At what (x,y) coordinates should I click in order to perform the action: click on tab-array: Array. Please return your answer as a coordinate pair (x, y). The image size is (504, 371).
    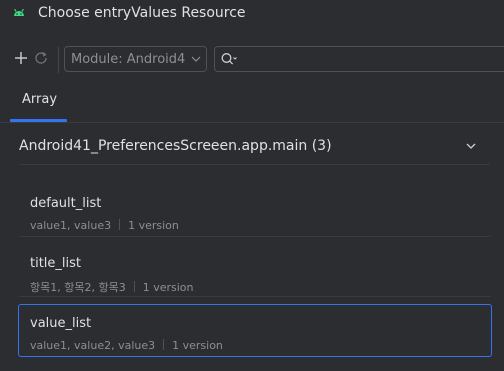
    Looking at the image, I should click on (38, 104).